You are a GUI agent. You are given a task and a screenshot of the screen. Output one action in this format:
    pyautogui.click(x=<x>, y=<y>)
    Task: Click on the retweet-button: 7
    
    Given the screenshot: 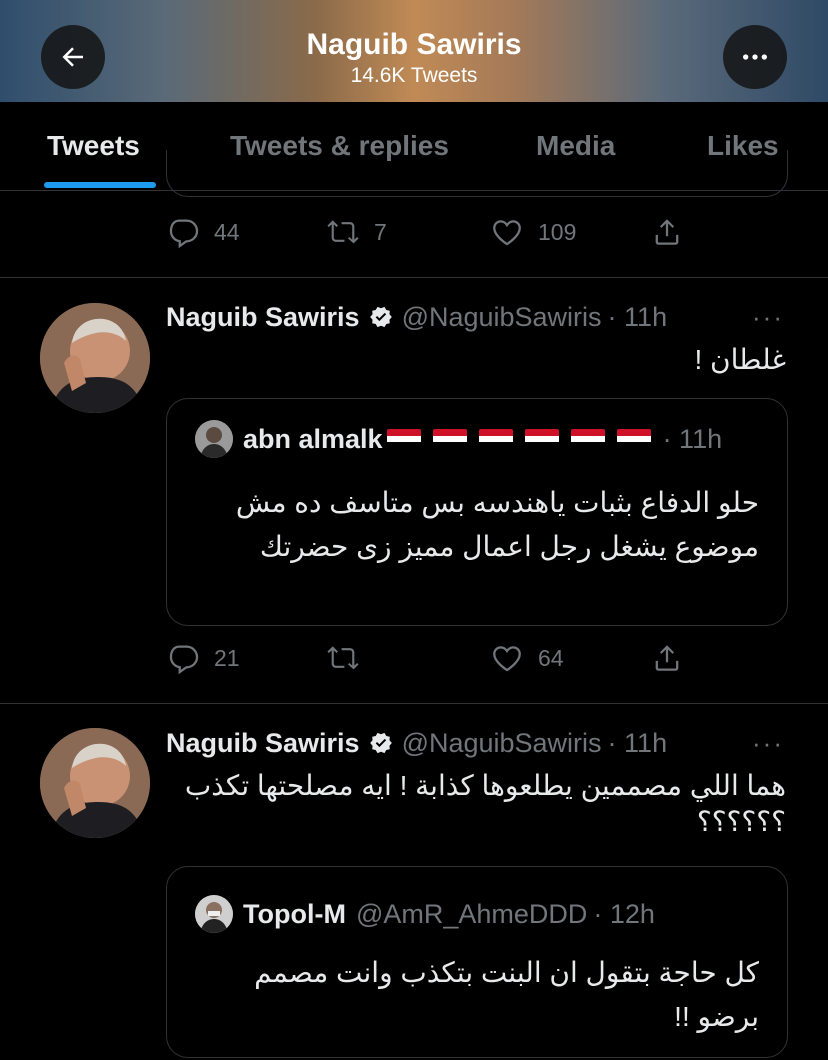 What is the action you would take?
    pyautogui.click(x=356, y=232)
    